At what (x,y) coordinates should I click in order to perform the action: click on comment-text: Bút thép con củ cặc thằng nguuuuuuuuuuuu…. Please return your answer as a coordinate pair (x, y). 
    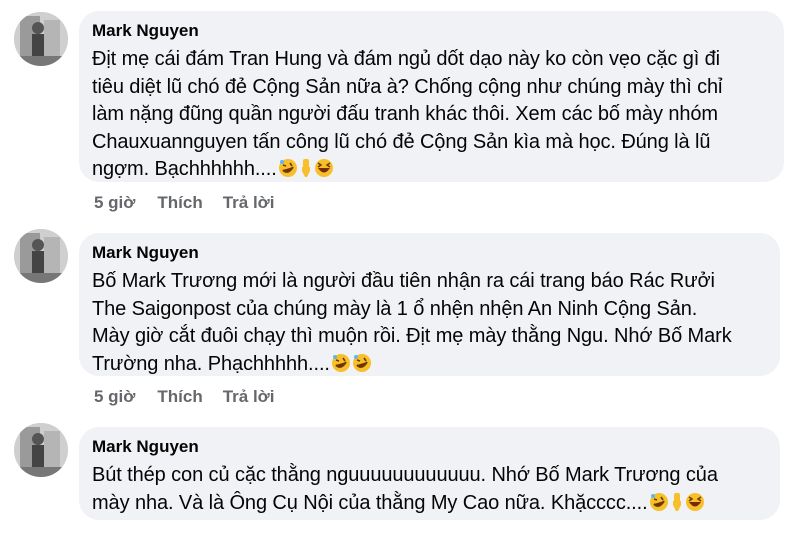
    Looking at the image, I should click on (429, 491).